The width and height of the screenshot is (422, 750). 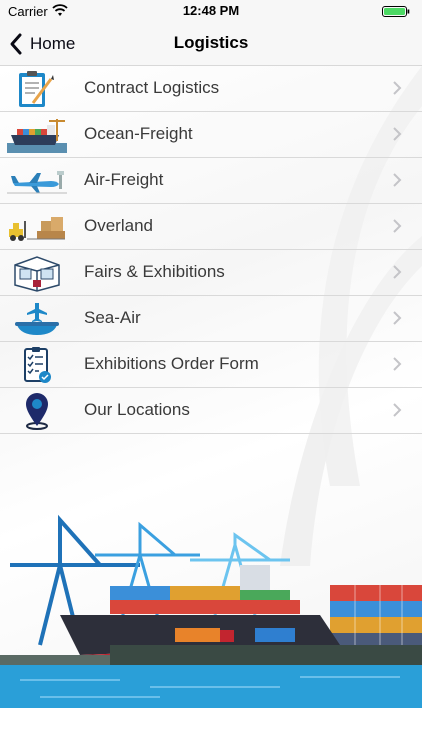 I want to click on airplane-icon, so click(x=37, y=180).